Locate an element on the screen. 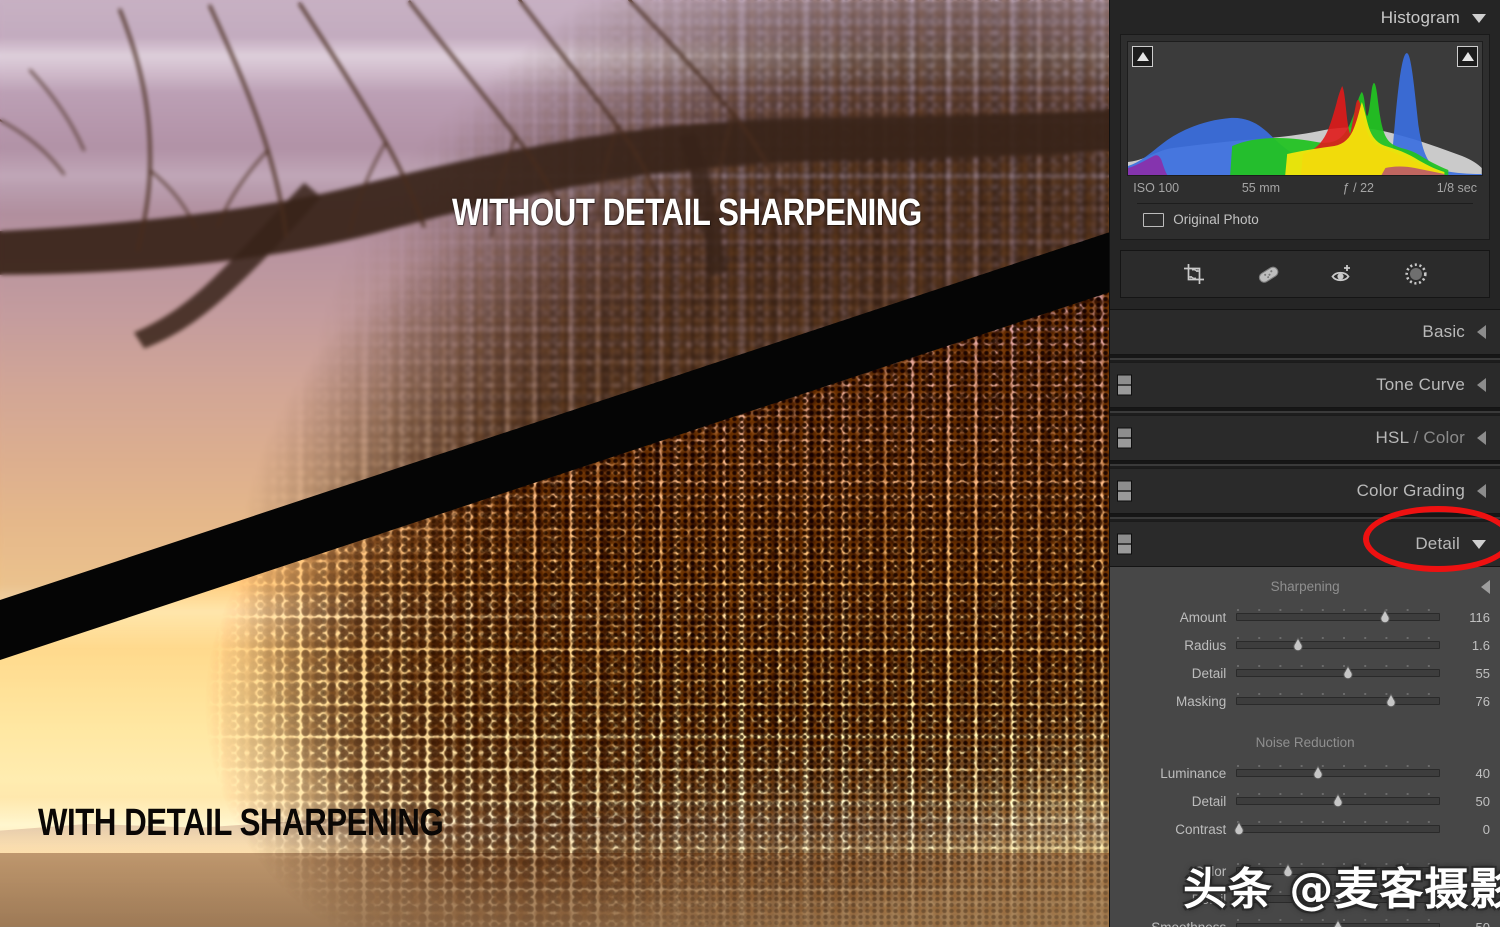  hsl-color-panel-switch is located at coordinates (1125, 438).